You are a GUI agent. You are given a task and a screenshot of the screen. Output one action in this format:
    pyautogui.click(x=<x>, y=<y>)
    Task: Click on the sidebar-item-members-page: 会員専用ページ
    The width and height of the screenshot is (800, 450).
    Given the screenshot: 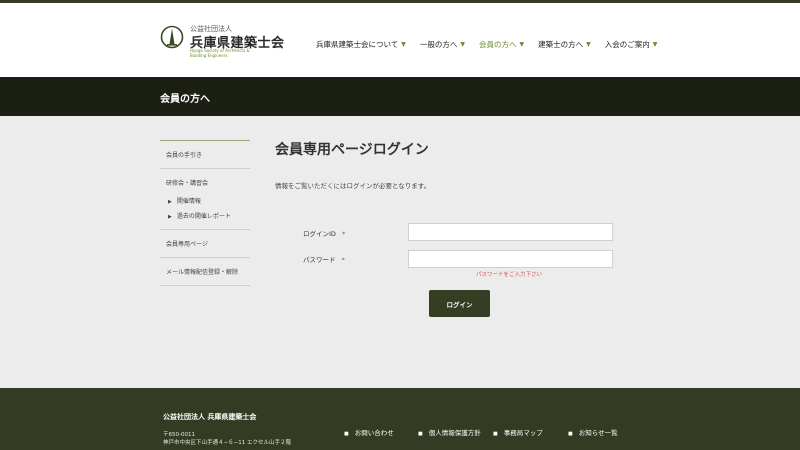 What is the action you would take?
    pyautogui.click(x=205, y=243)
    